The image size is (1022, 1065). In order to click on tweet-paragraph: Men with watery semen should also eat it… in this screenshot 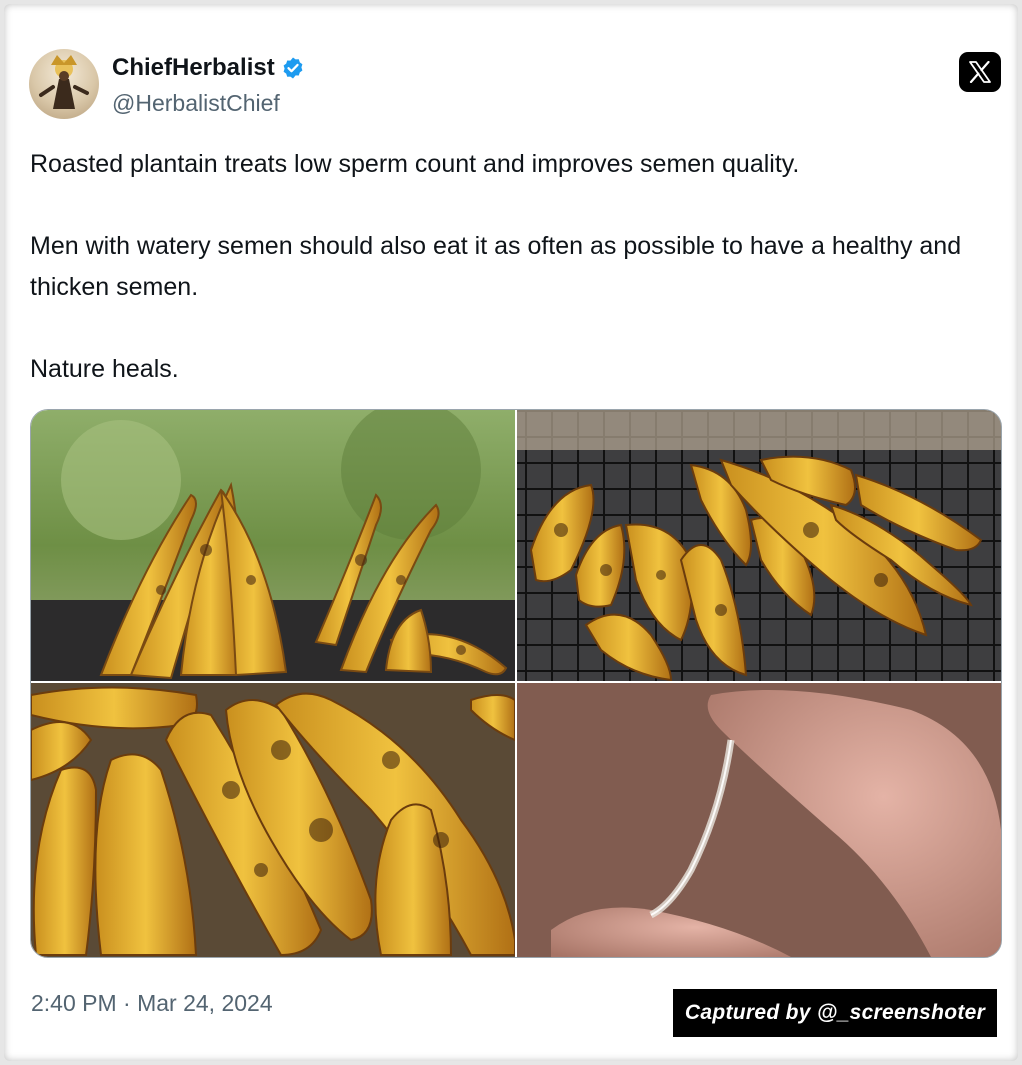, I will do `click(496, 266)`.